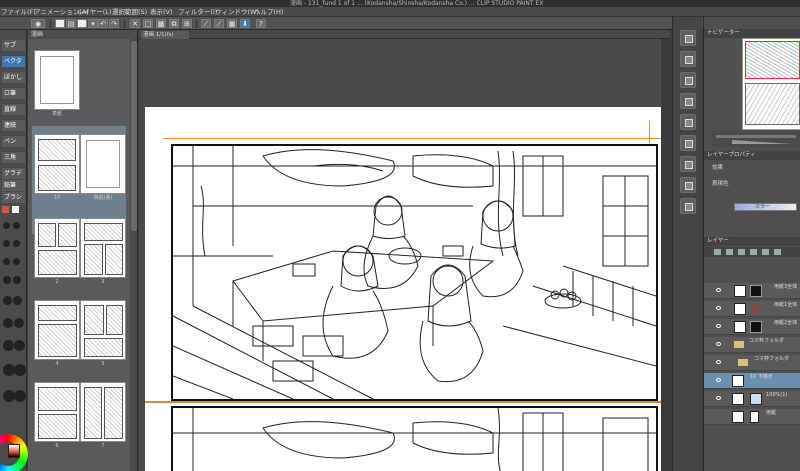  I want to click on expression-color-select: カラー, so click(765, 207).